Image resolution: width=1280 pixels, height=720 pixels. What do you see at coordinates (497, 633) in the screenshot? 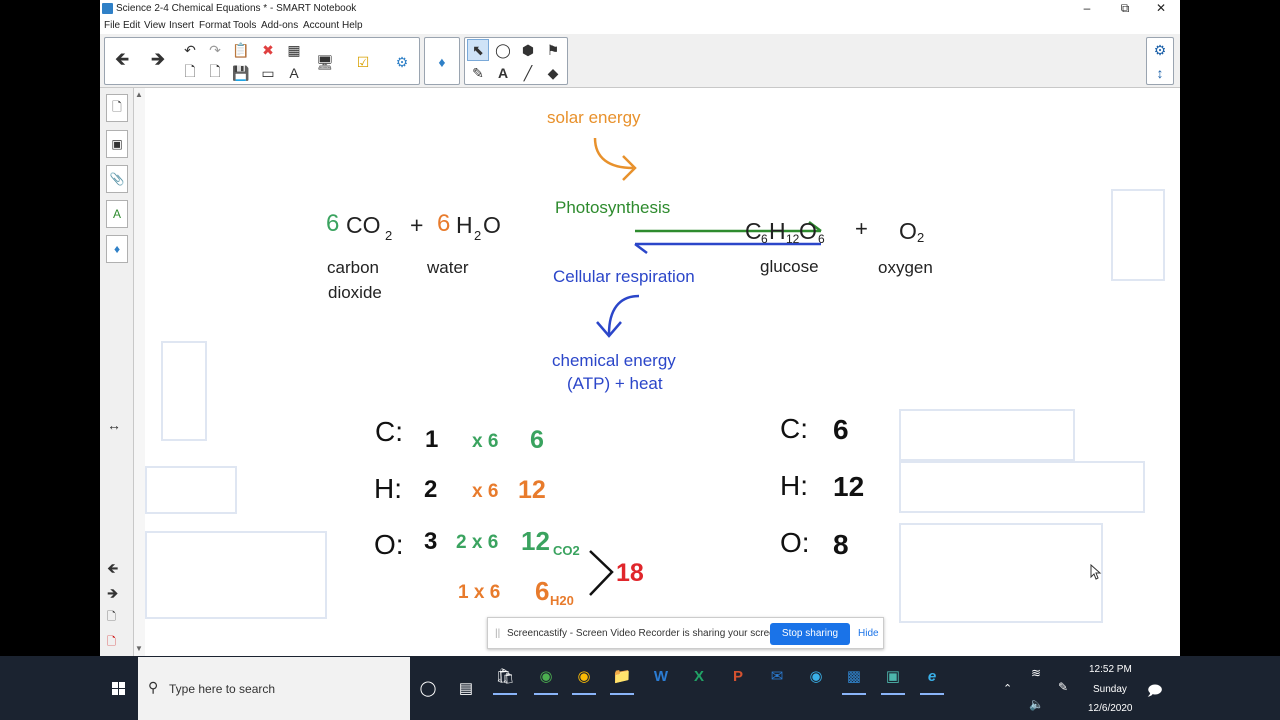
I see `drag-handle-icon: ||` at bounding box center [497, 633].